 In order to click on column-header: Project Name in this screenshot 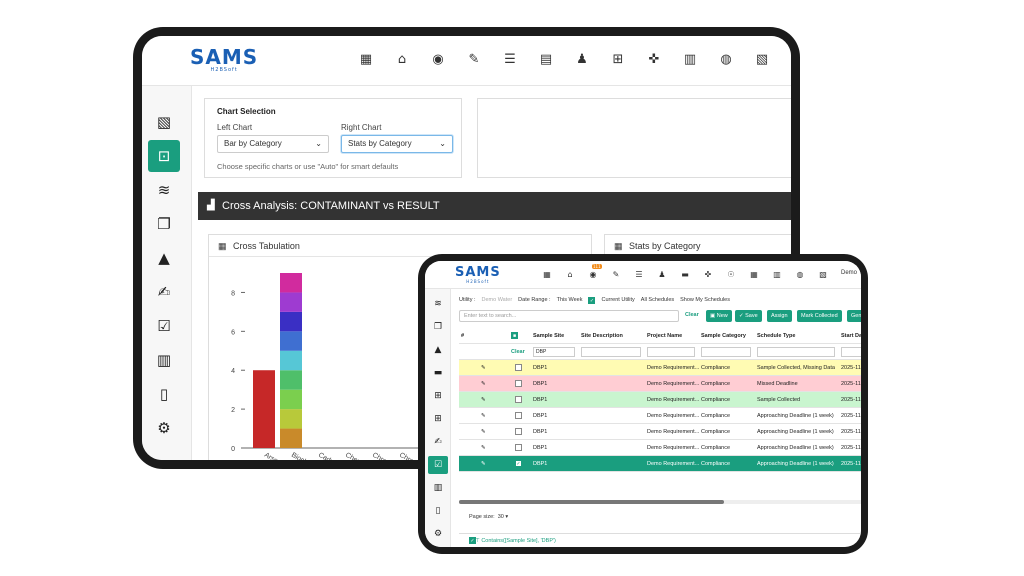, I will do `click(672, 336)`.